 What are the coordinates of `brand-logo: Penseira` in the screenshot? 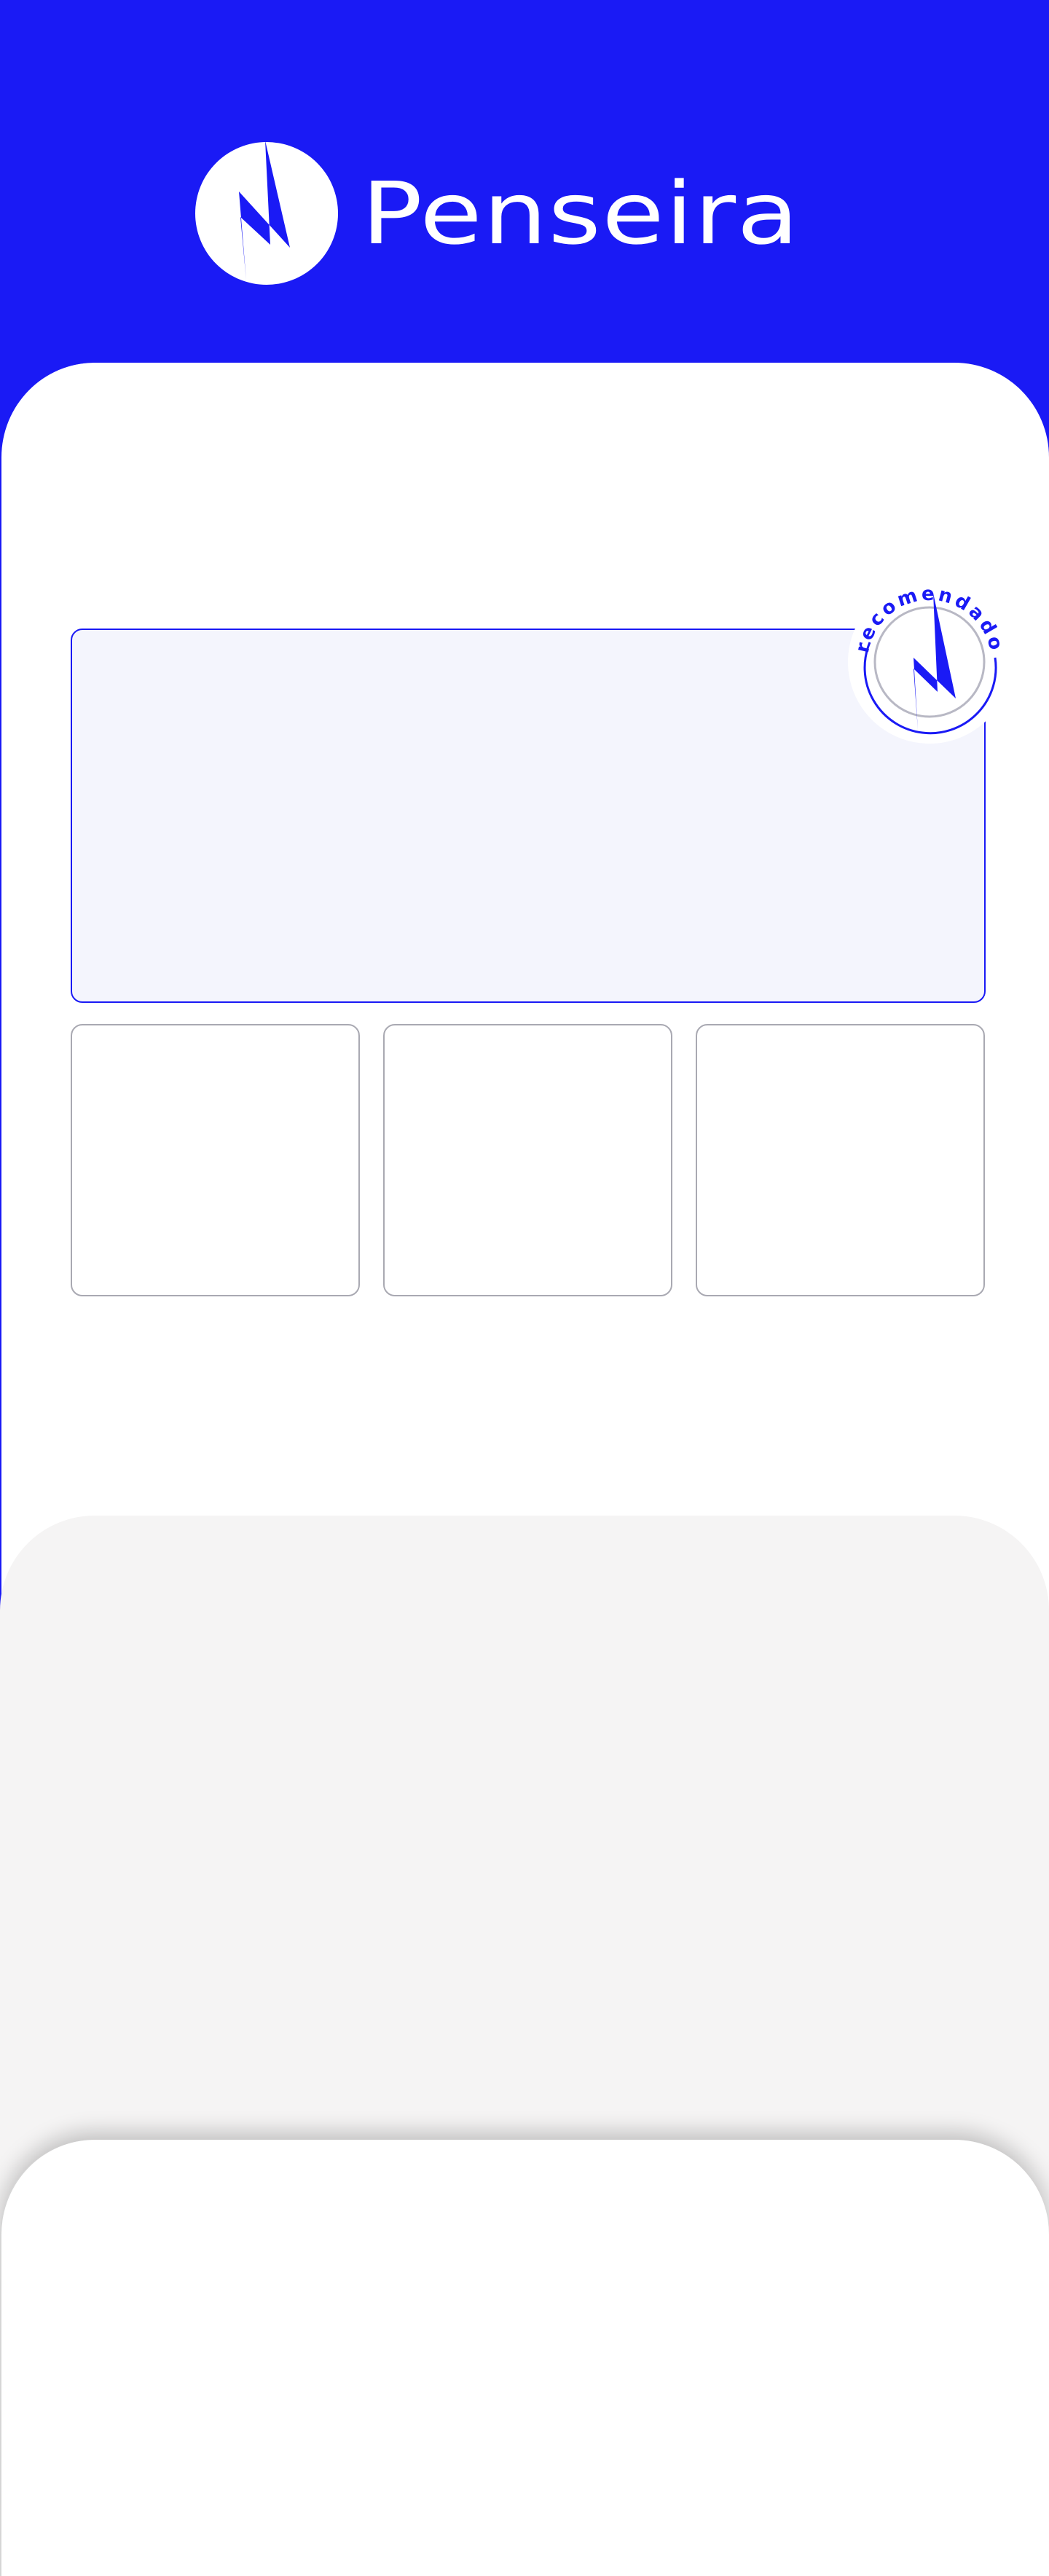 It's located at (507, 213).